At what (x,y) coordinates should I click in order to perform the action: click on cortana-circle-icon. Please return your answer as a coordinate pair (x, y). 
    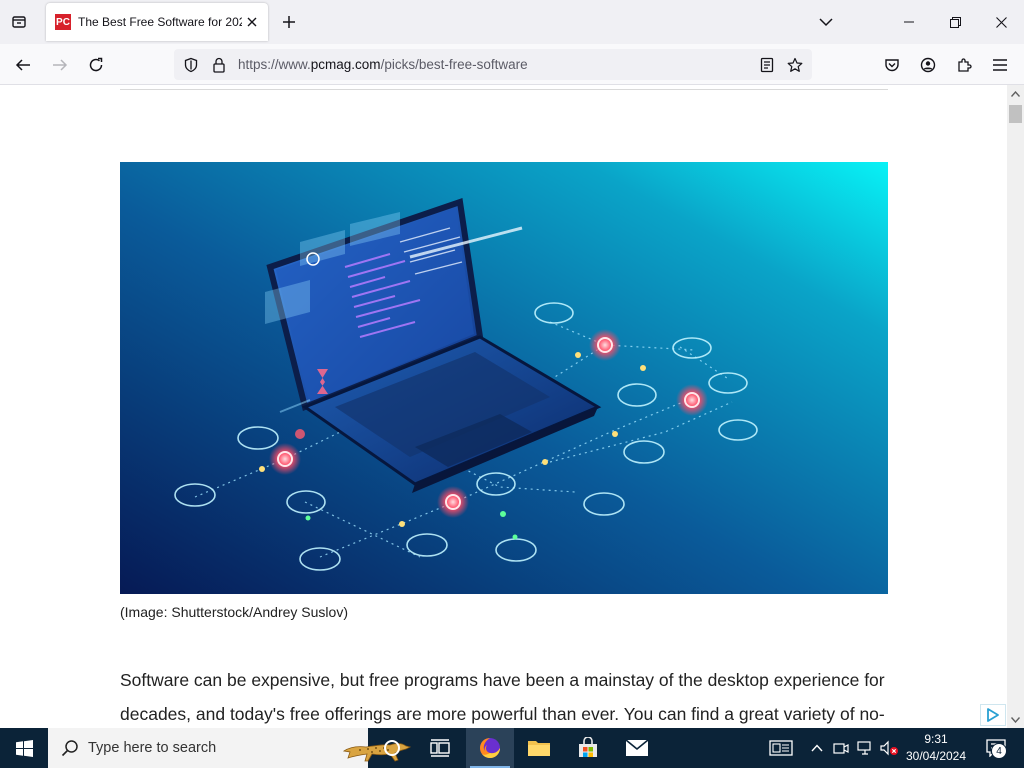
    Looking at the image, I should click on (392, 748).